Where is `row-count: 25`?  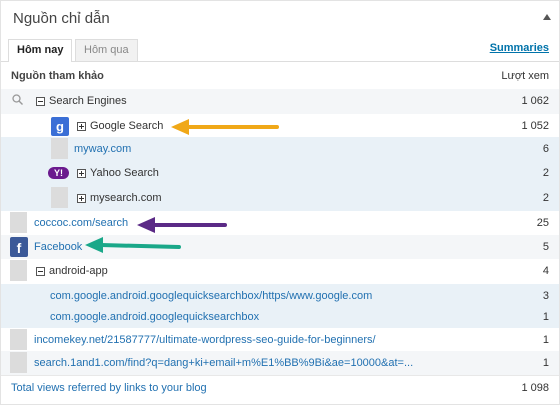 row-count: 25 is located at coordinates (542, 223).